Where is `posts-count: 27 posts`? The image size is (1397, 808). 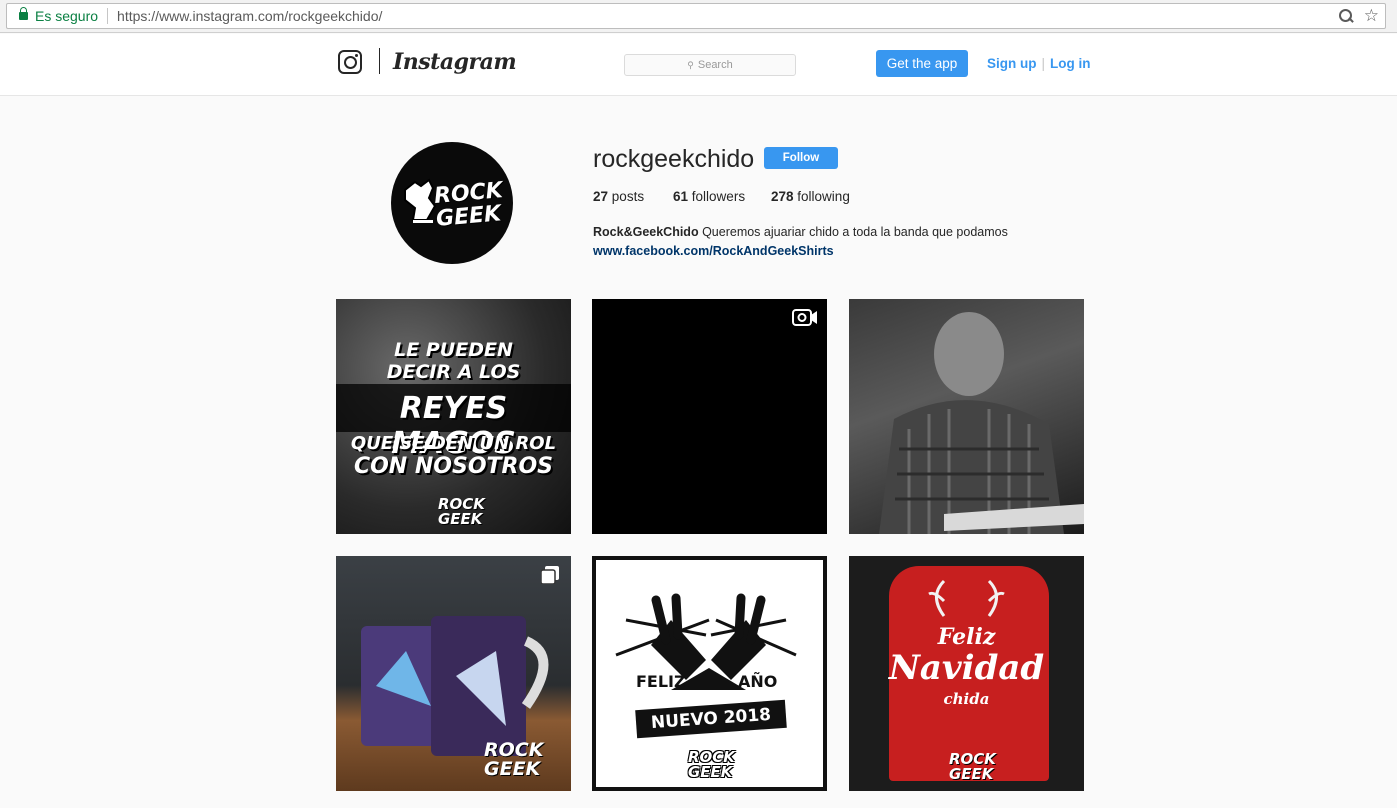
posts-count: 27 posts is located at coordinates (633, 196).